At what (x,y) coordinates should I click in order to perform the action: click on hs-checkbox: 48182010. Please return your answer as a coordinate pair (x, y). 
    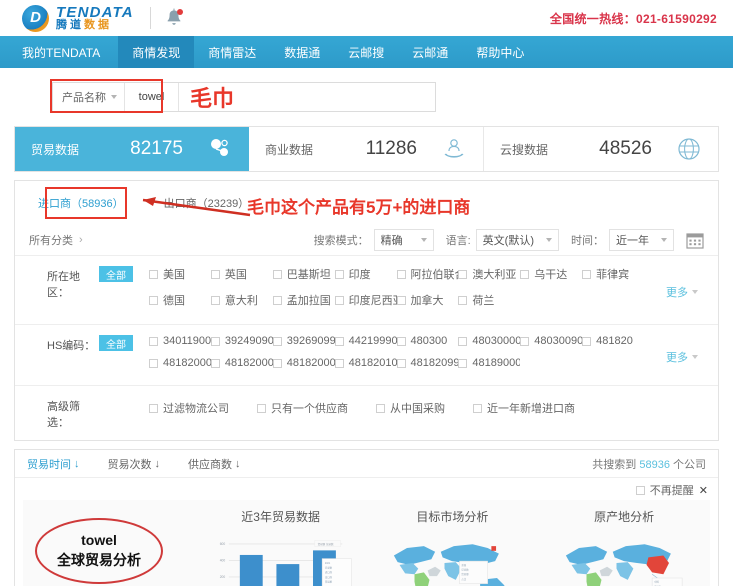
    Looking at the image, I should click on (365, 363).